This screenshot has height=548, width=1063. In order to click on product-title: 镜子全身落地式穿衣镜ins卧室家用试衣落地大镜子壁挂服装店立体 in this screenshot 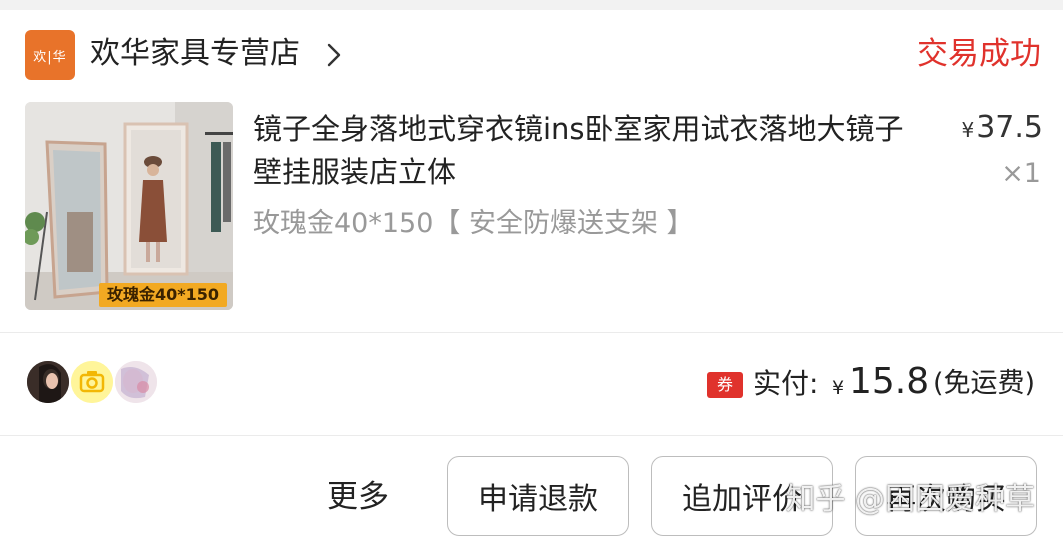, I will do `click(588, 151)`.